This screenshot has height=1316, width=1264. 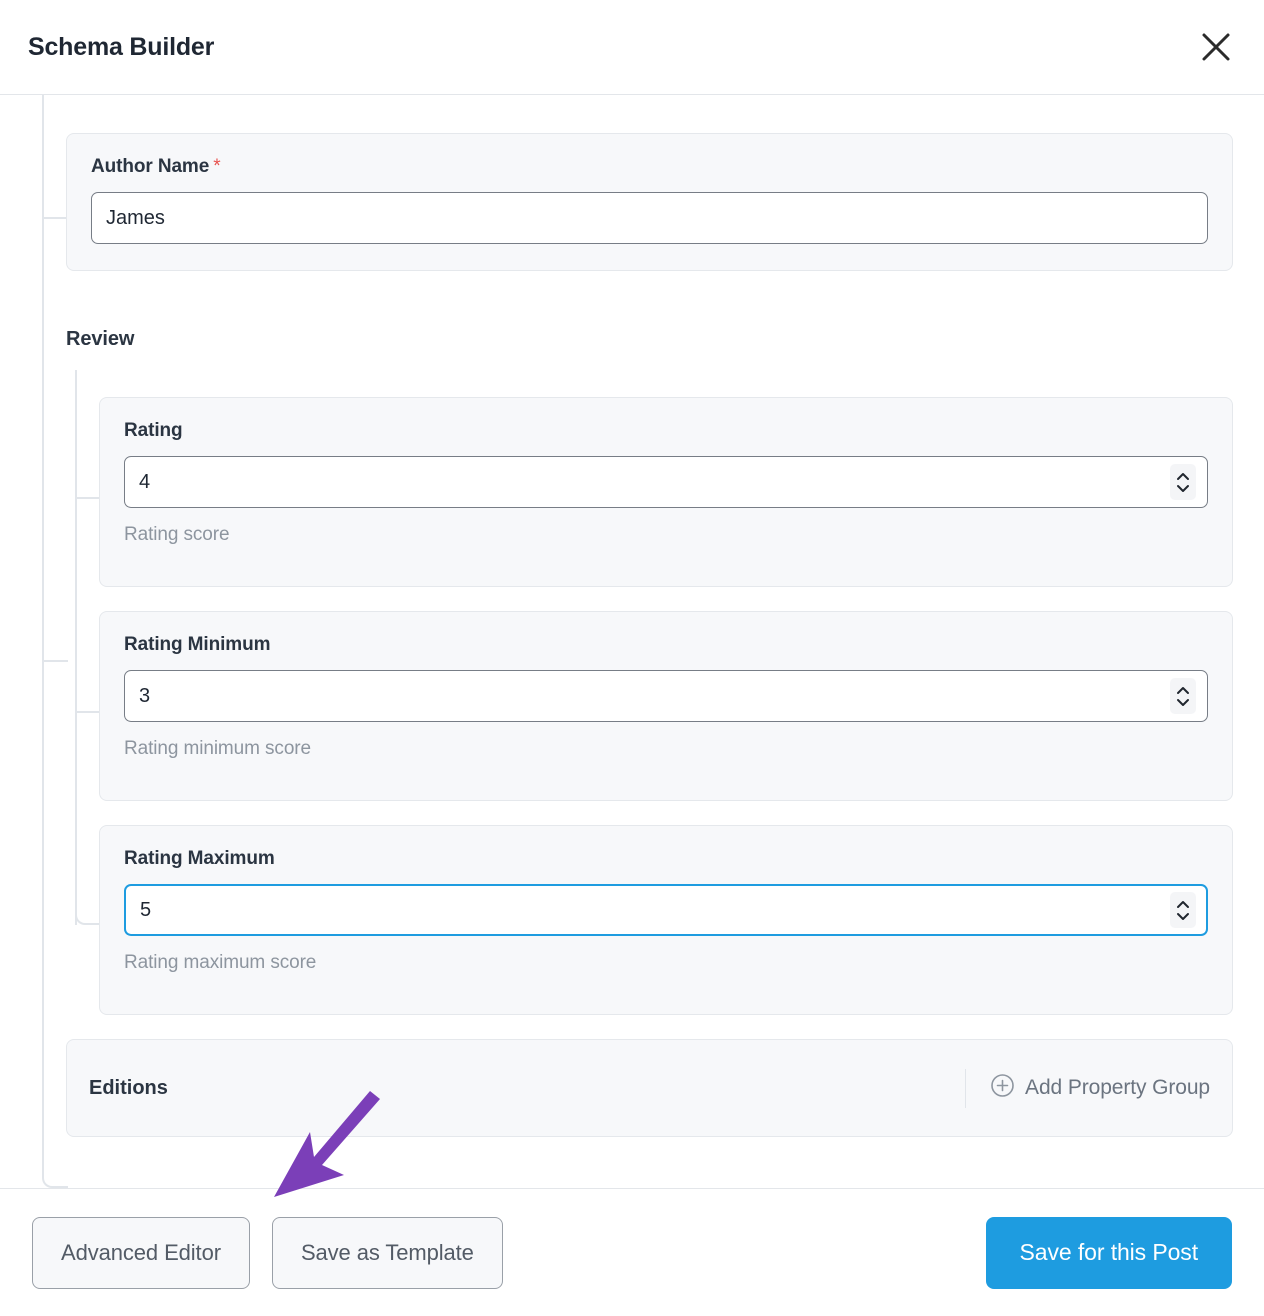 I want to click on save-as-template-button: Save as Template, so click(x=387, y=1252).